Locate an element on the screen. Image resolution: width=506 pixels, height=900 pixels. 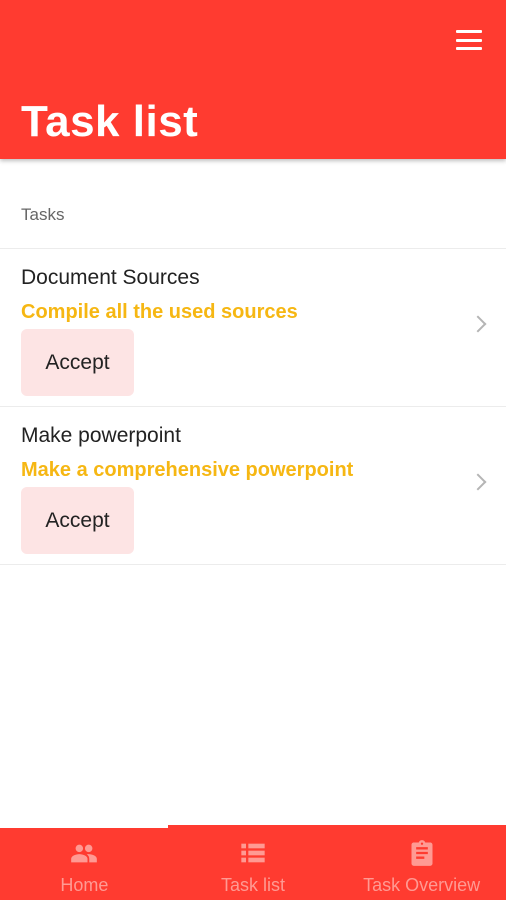
task-title: Document Sources is located at coordinates (110, 277).